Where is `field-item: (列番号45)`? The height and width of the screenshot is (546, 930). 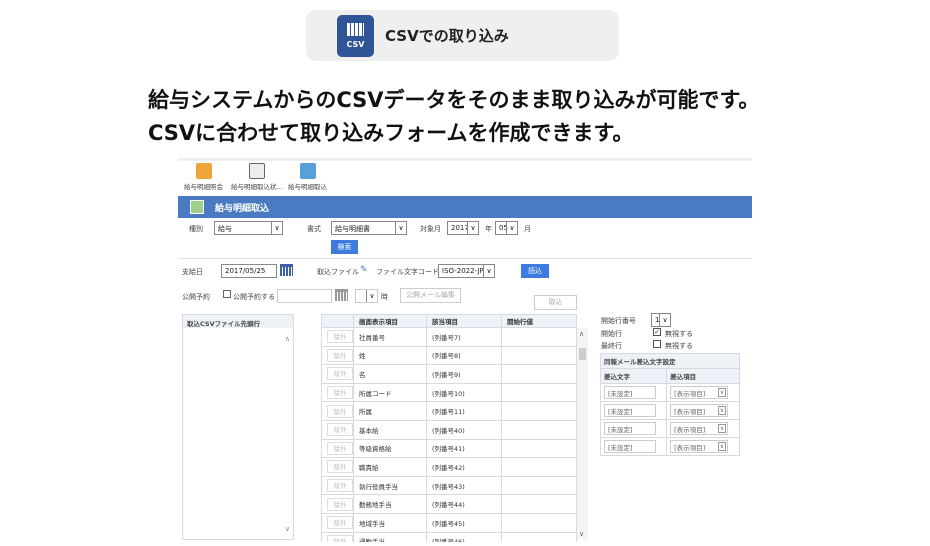 field-item: (列番号45) is located at coordinates (464, 522).